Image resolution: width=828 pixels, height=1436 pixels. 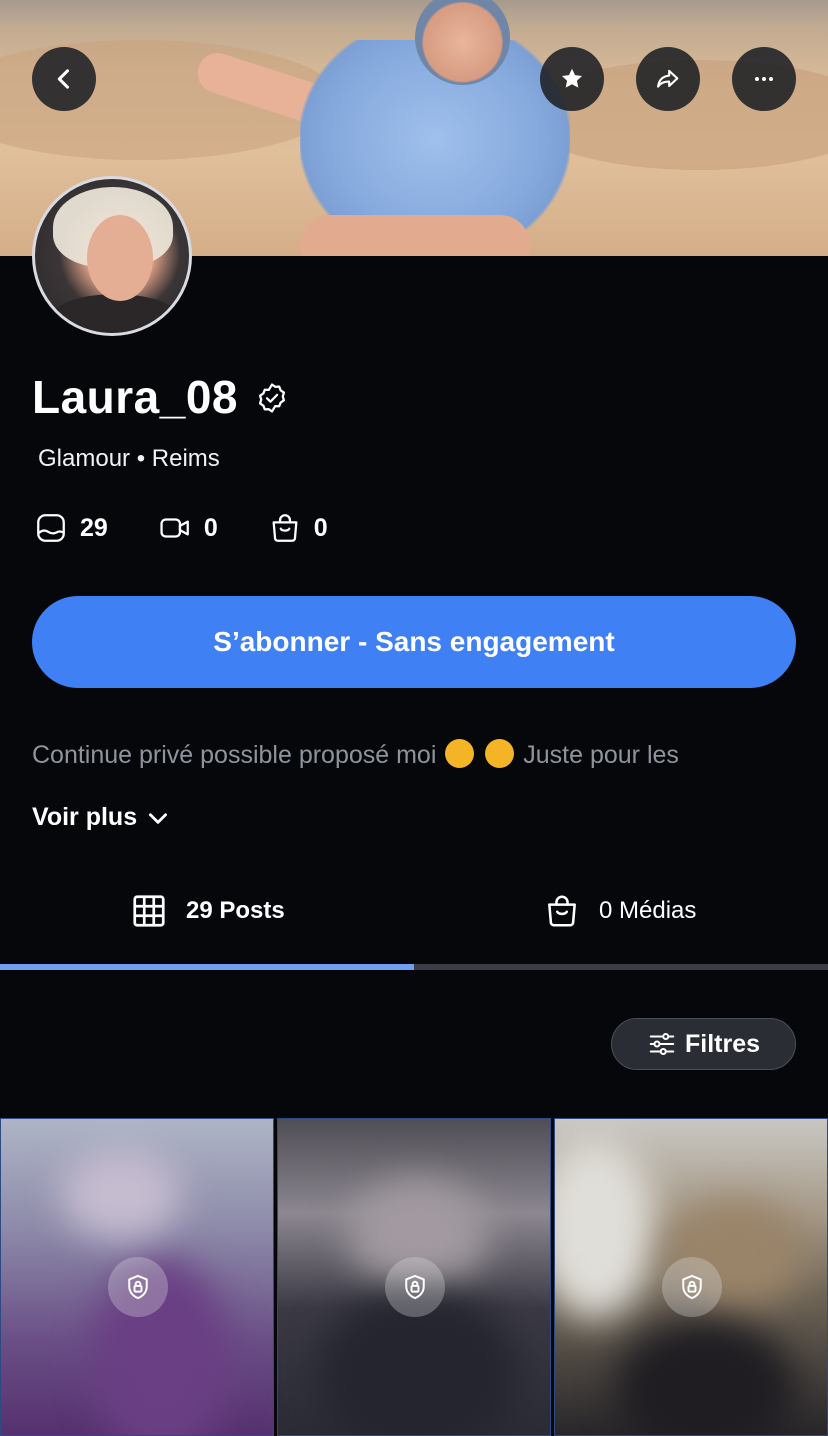 What do you see at coordinates (94, 527) in the screenshot?
I see `stat-photos-value: 29` at bounding box center [94, 527].